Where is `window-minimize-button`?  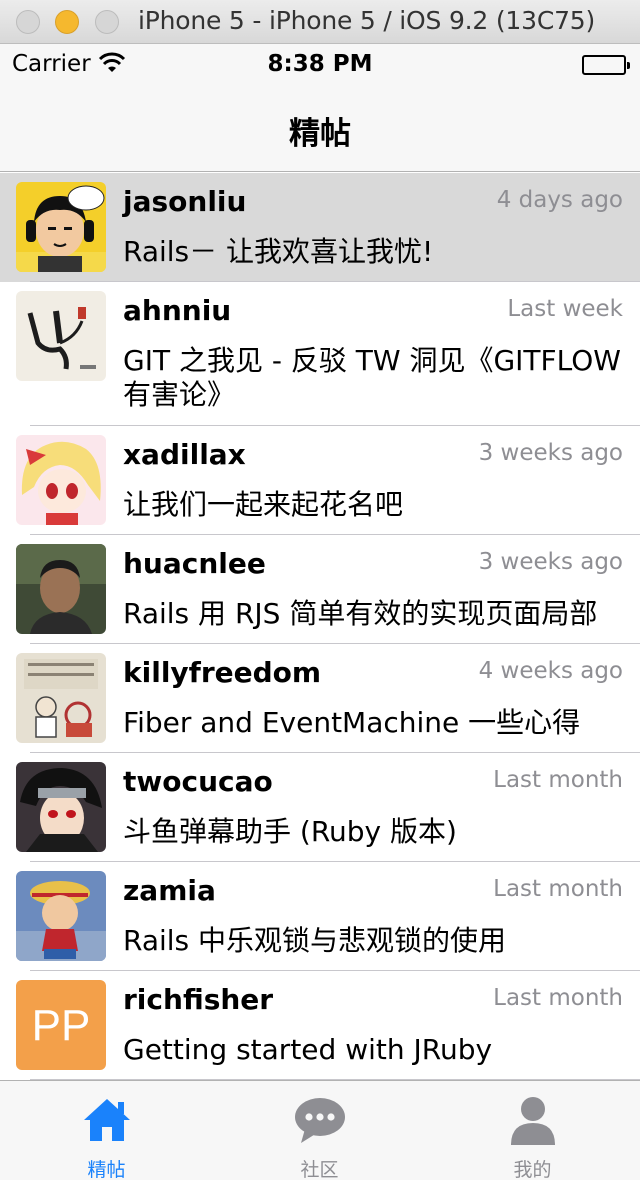 window-minimize-button is located at coordinates (67, 22).